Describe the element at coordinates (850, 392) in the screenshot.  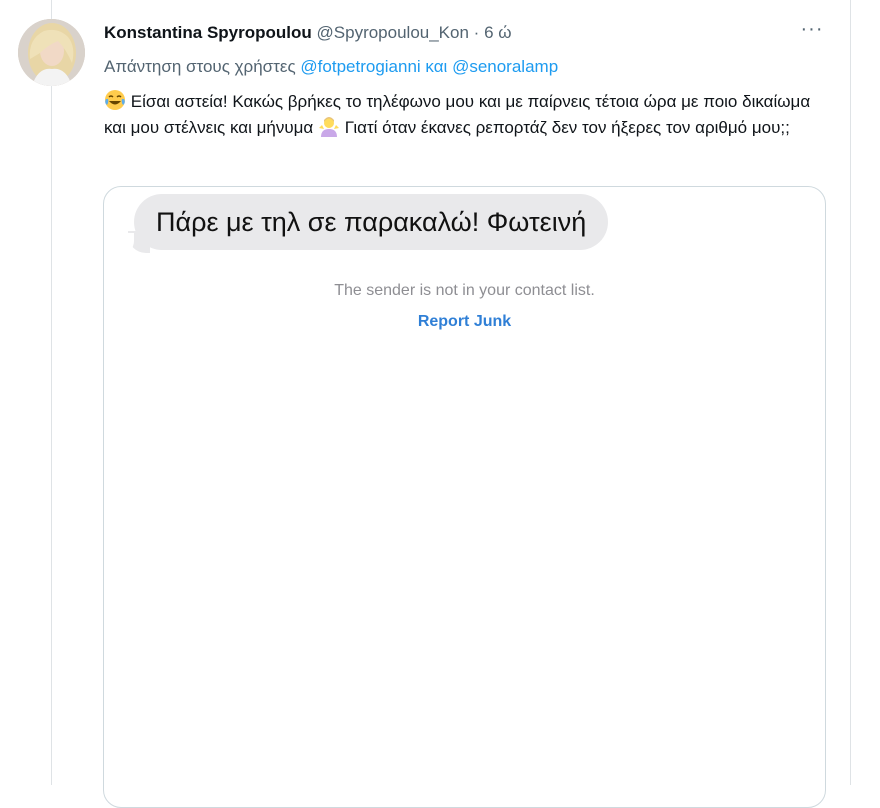
I see `column-border-right` at that location.